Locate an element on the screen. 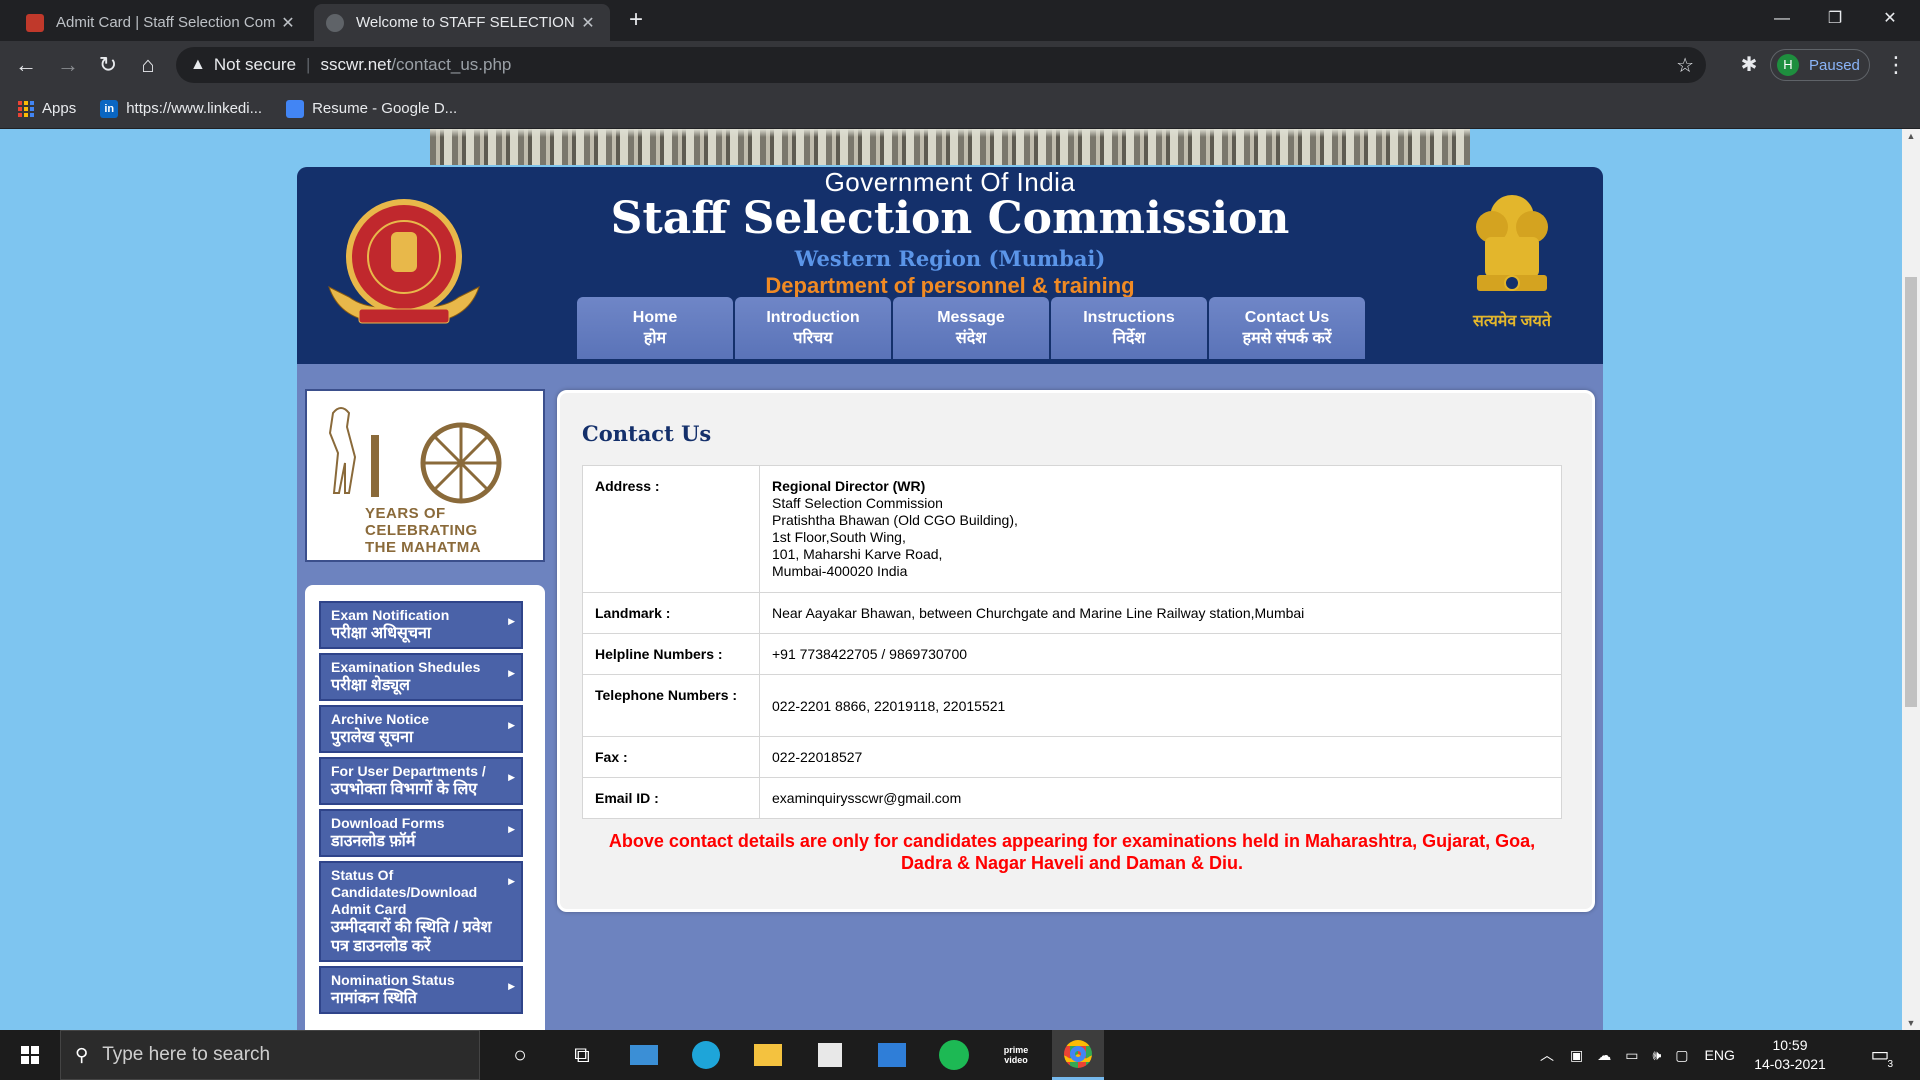  new-tab-button: + is located at coordinates (636, 20).